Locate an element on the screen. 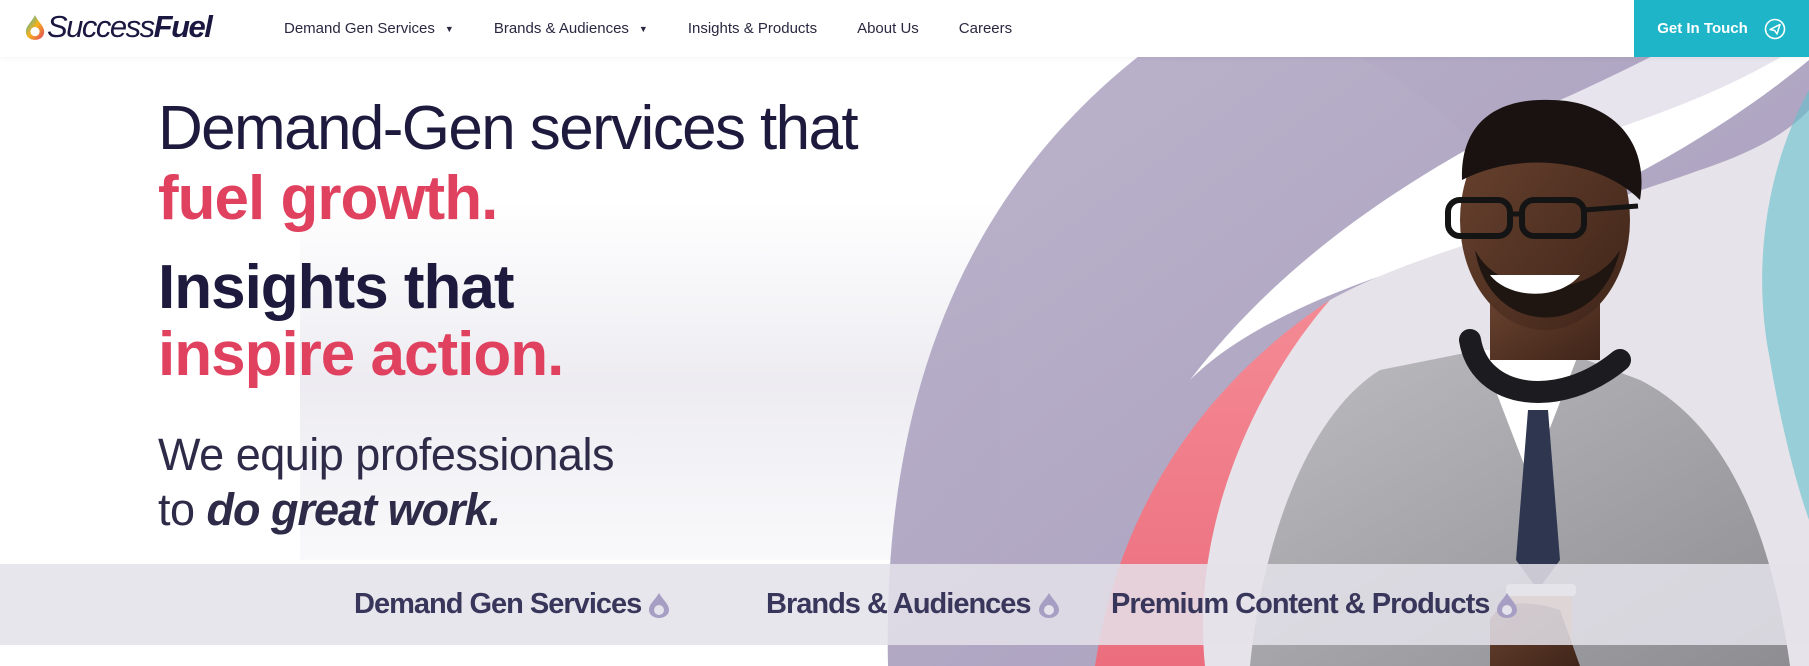 This screenshot has width=1809, height=666. hero-headline-accent1: fuel growth. is located at coordinates (328, 198).